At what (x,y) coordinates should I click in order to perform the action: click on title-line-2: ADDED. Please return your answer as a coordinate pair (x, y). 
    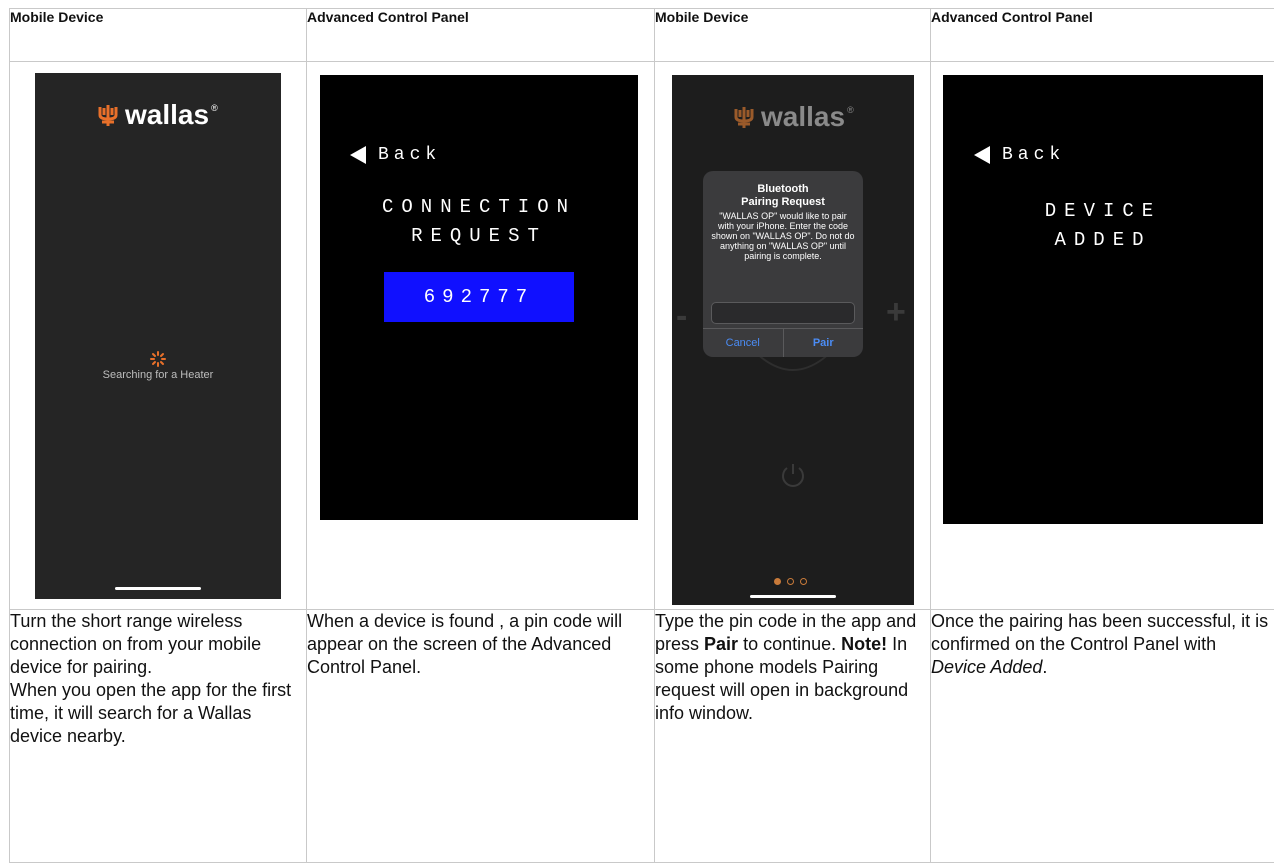
    Looking at the image, I should click on (1103, 240).